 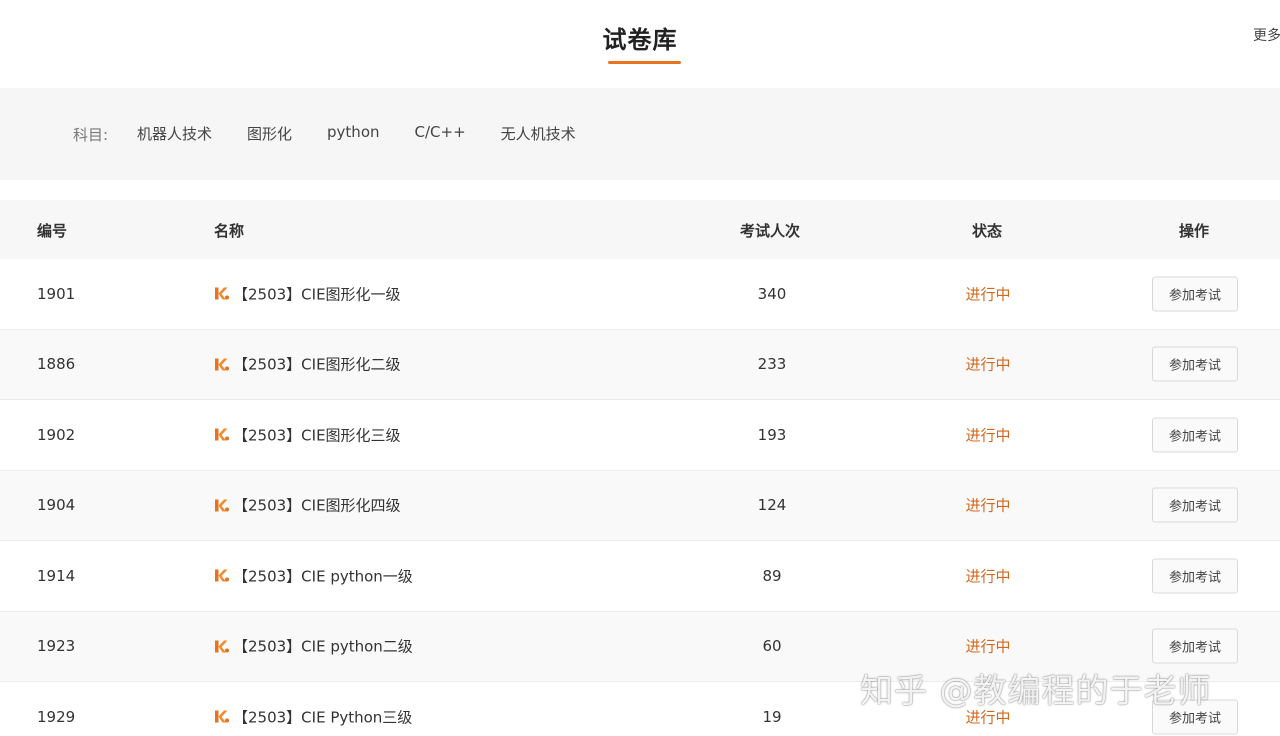 What do you see at coordinates (56, 293) in the screenshot?
I see `exam-id: 1901` at bounding box center [56, 293].